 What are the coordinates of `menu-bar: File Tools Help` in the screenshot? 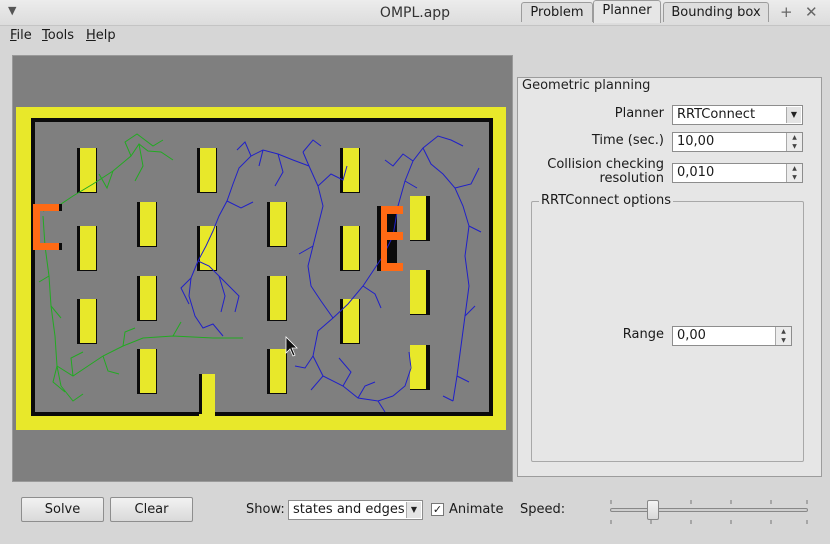 It's located at (415, 37).